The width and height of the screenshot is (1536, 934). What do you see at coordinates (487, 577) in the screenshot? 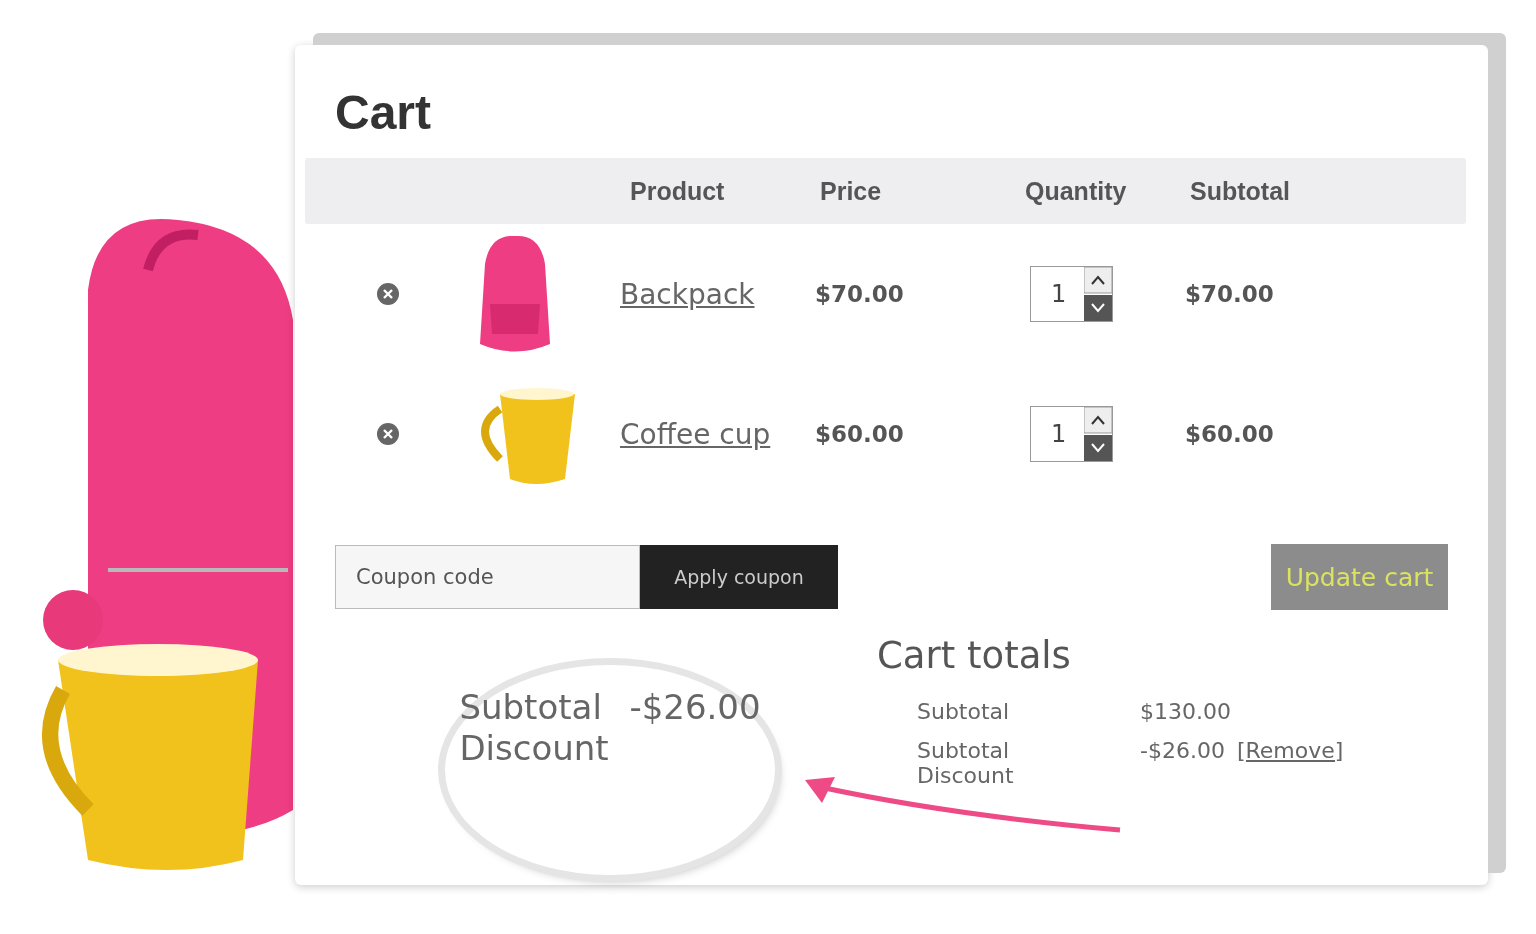
I see `coupon-field: Coupon code` at bounding box center [487, 577].